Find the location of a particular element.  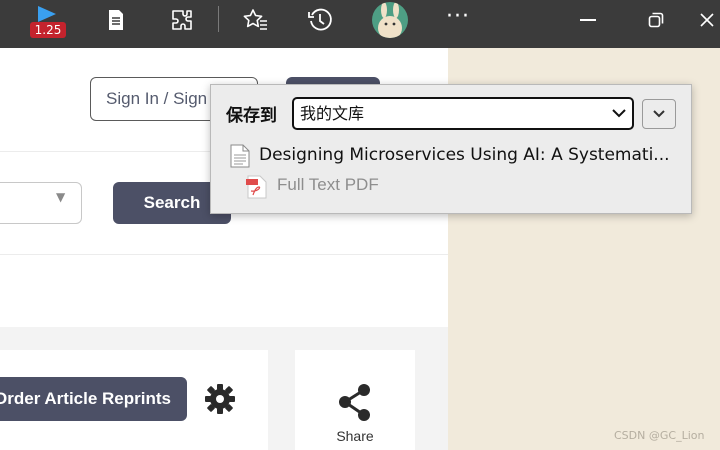

divider is located at coordinates (224, 254).